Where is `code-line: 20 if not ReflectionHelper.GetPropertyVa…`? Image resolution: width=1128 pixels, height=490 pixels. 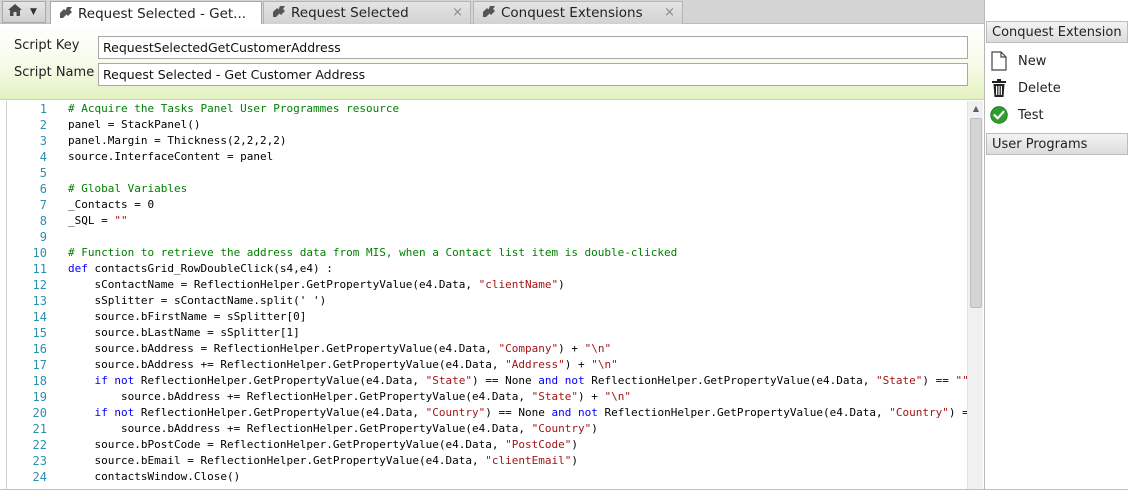
code-line: 20 if not ReflectionHelper.GetPropertyVa… is located at coordinates (488, 413).